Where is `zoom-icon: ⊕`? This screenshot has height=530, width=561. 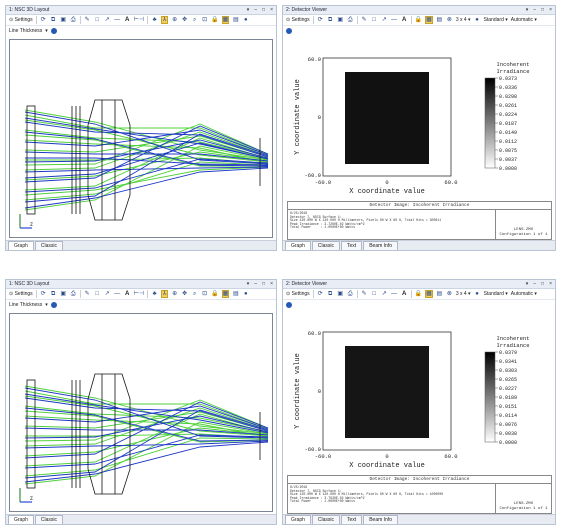
zoom-icon: ⊕ is located at coordinates (174, 294).